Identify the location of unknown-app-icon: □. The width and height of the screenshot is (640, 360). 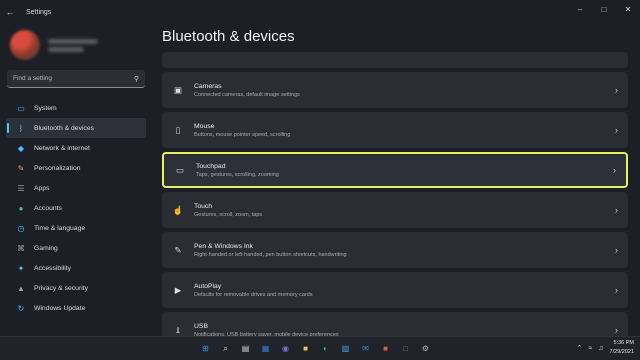
(405, 348).